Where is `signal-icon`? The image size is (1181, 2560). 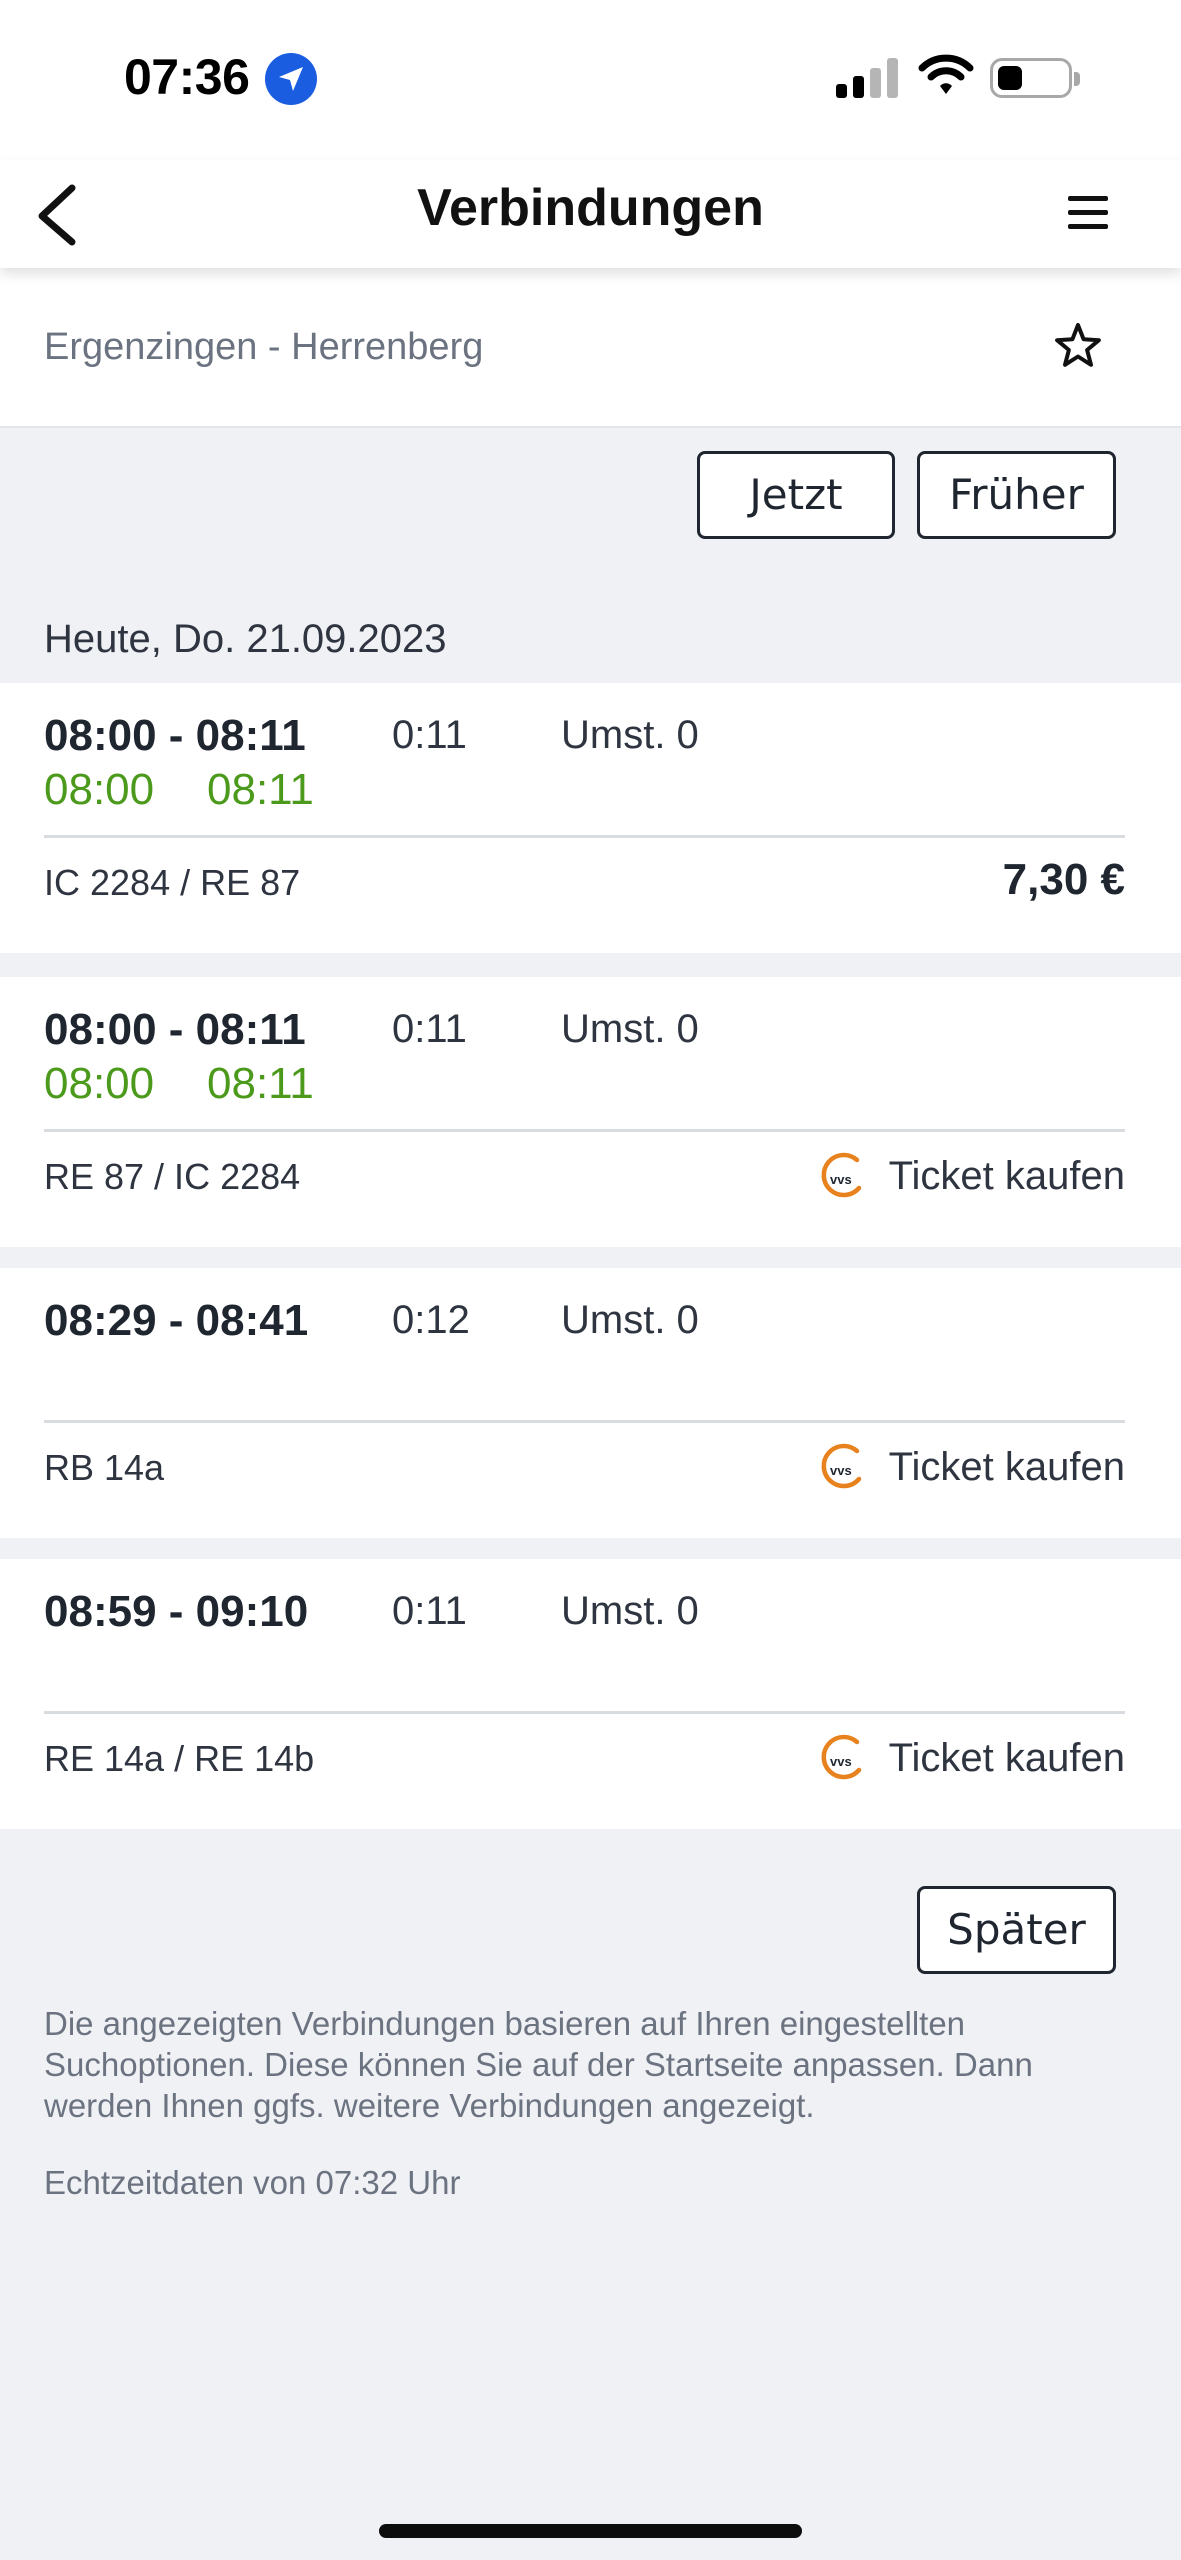
signal-icon is located at coordinates (867, 78).